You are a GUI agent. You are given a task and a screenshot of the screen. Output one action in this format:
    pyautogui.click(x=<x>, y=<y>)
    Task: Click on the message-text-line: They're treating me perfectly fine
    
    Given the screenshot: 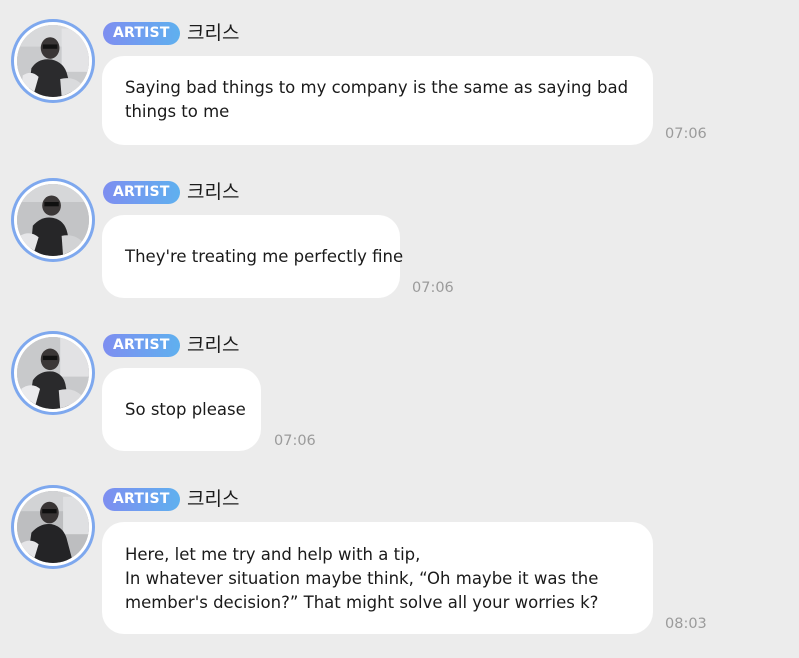 What is the action you would take?
    pyautogui.click(x=264, y=256)
    